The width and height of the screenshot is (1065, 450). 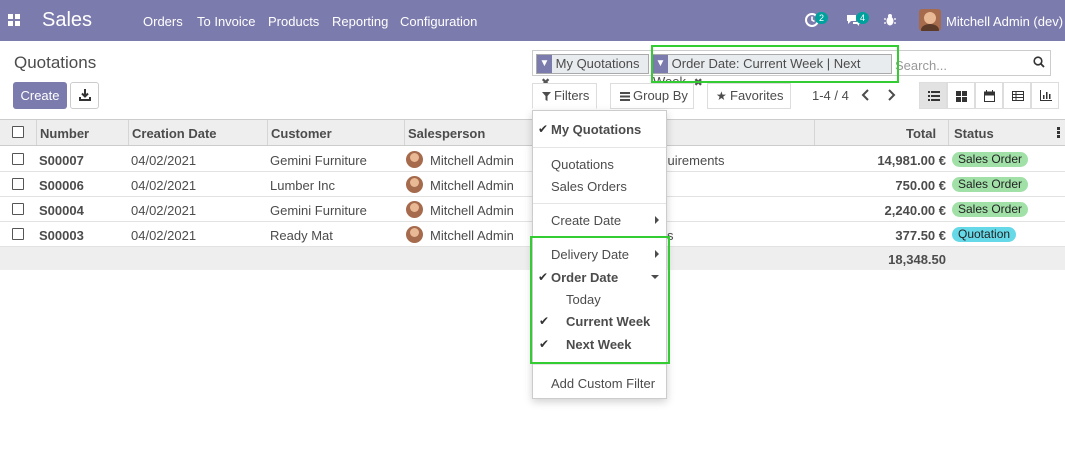 I want to click on menu-products: Products, so click(x=293, y=21).